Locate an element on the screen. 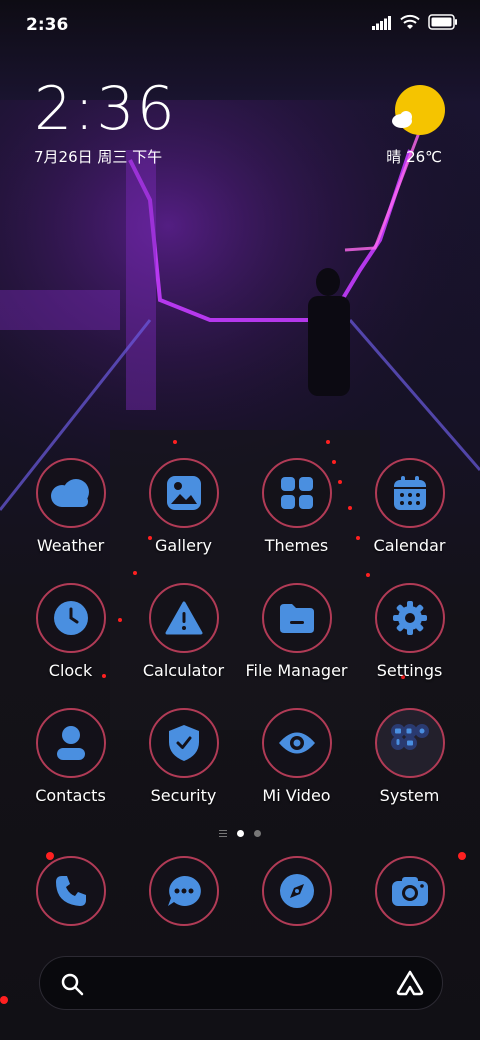  assistant-icon is located at coordinates (410, 985).